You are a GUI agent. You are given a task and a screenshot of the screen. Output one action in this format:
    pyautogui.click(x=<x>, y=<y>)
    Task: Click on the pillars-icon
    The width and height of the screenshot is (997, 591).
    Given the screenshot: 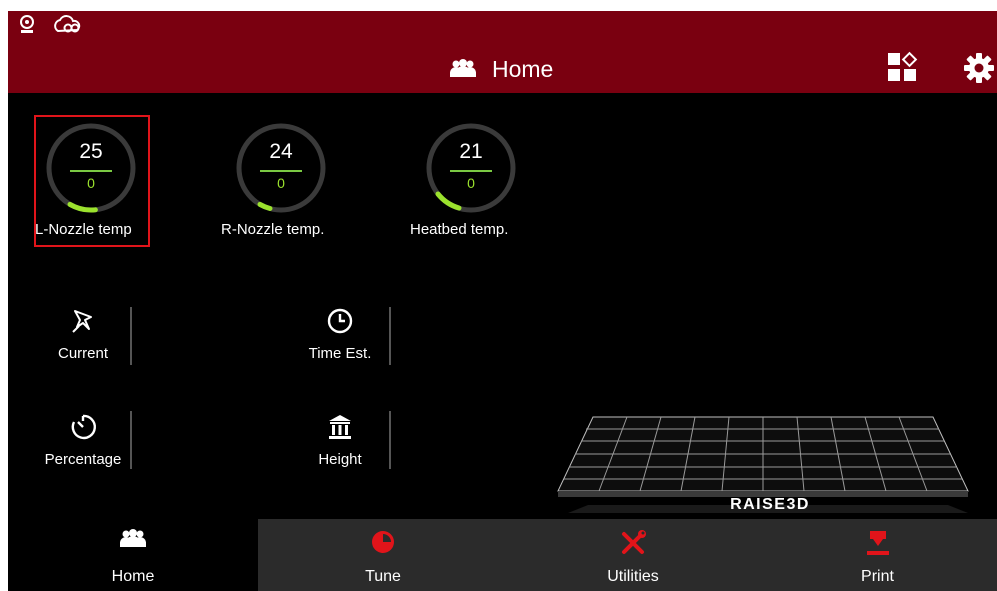 What is the action you would take?
    pyautogui.click(x=340, y=427)
    